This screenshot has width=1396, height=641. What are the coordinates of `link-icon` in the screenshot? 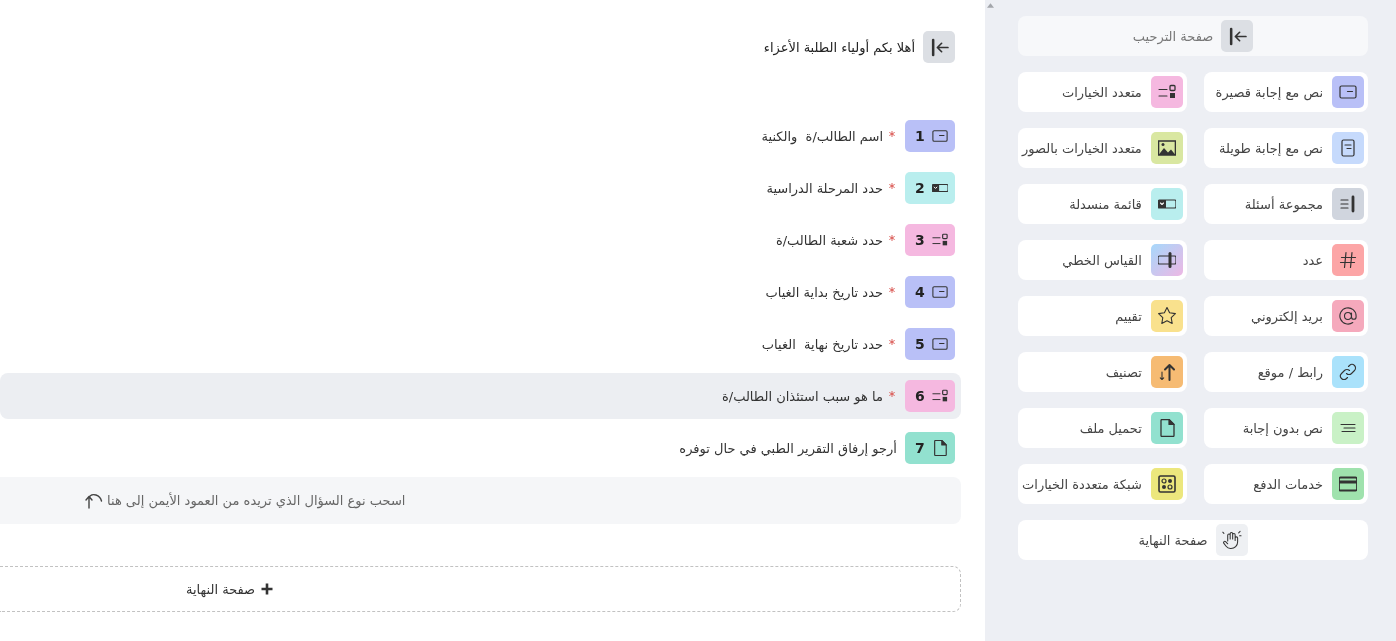 It's located at (1348, 372).